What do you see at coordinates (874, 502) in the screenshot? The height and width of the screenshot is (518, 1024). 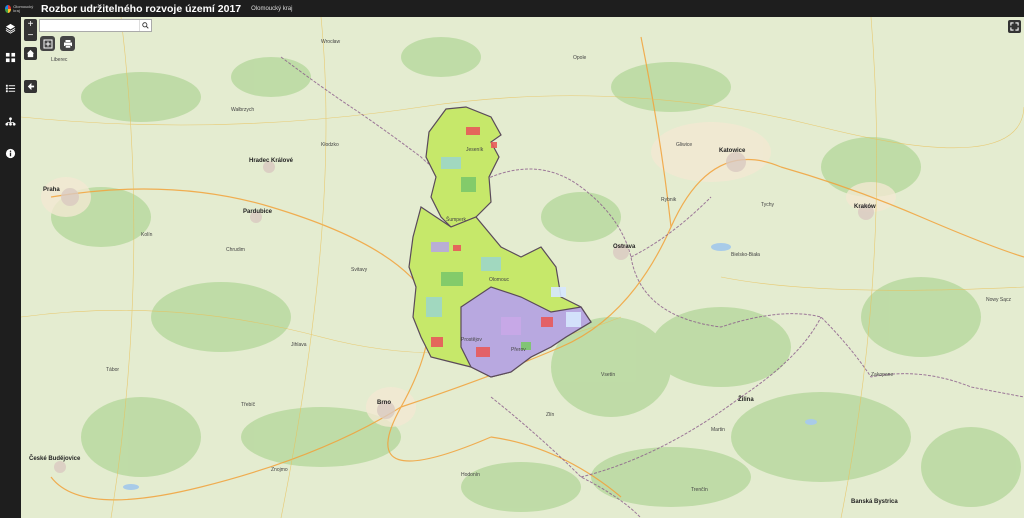 I see `city-label: Banská Bystrica` at bounding box center [874, 502].